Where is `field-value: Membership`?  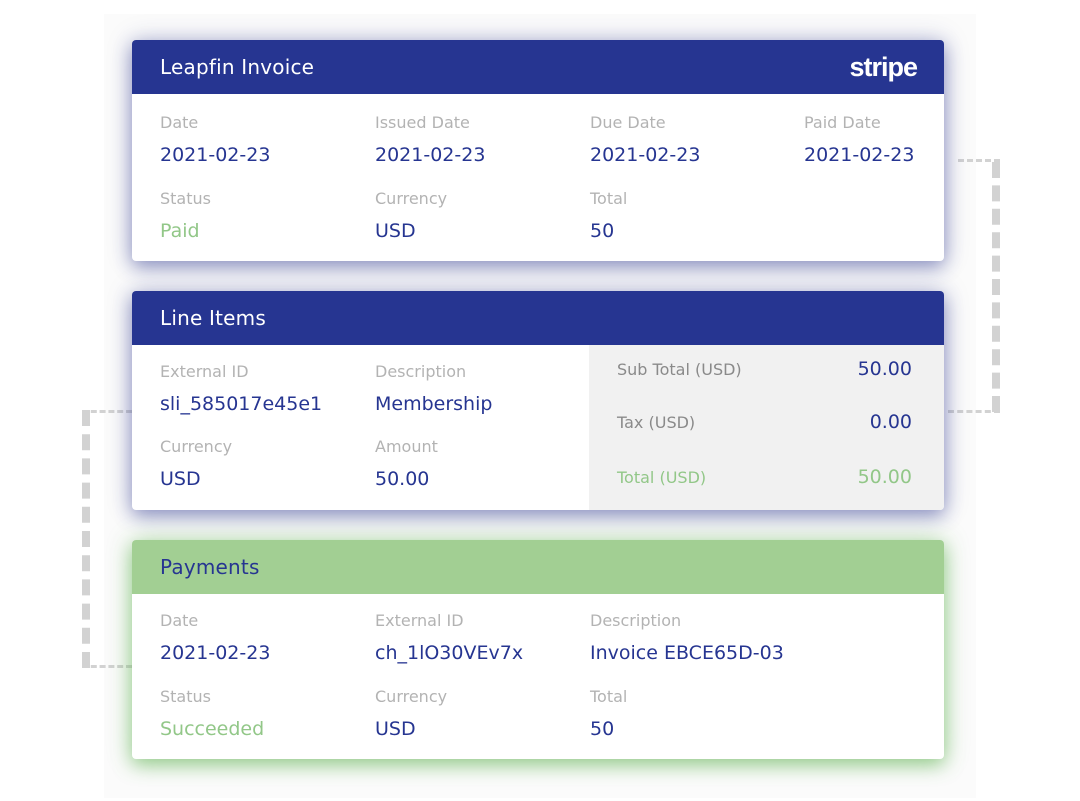 field-value: Membership is located at coordinates (434, 404).